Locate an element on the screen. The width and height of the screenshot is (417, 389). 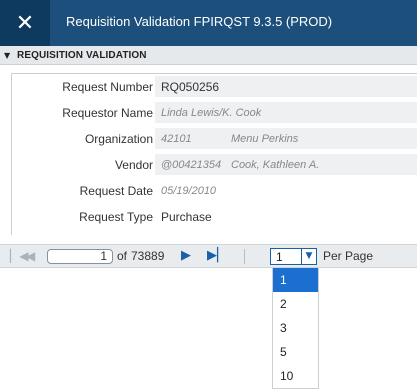
request-date-row: Request Date 05/19/2010 is located at coordinates (214, 191).